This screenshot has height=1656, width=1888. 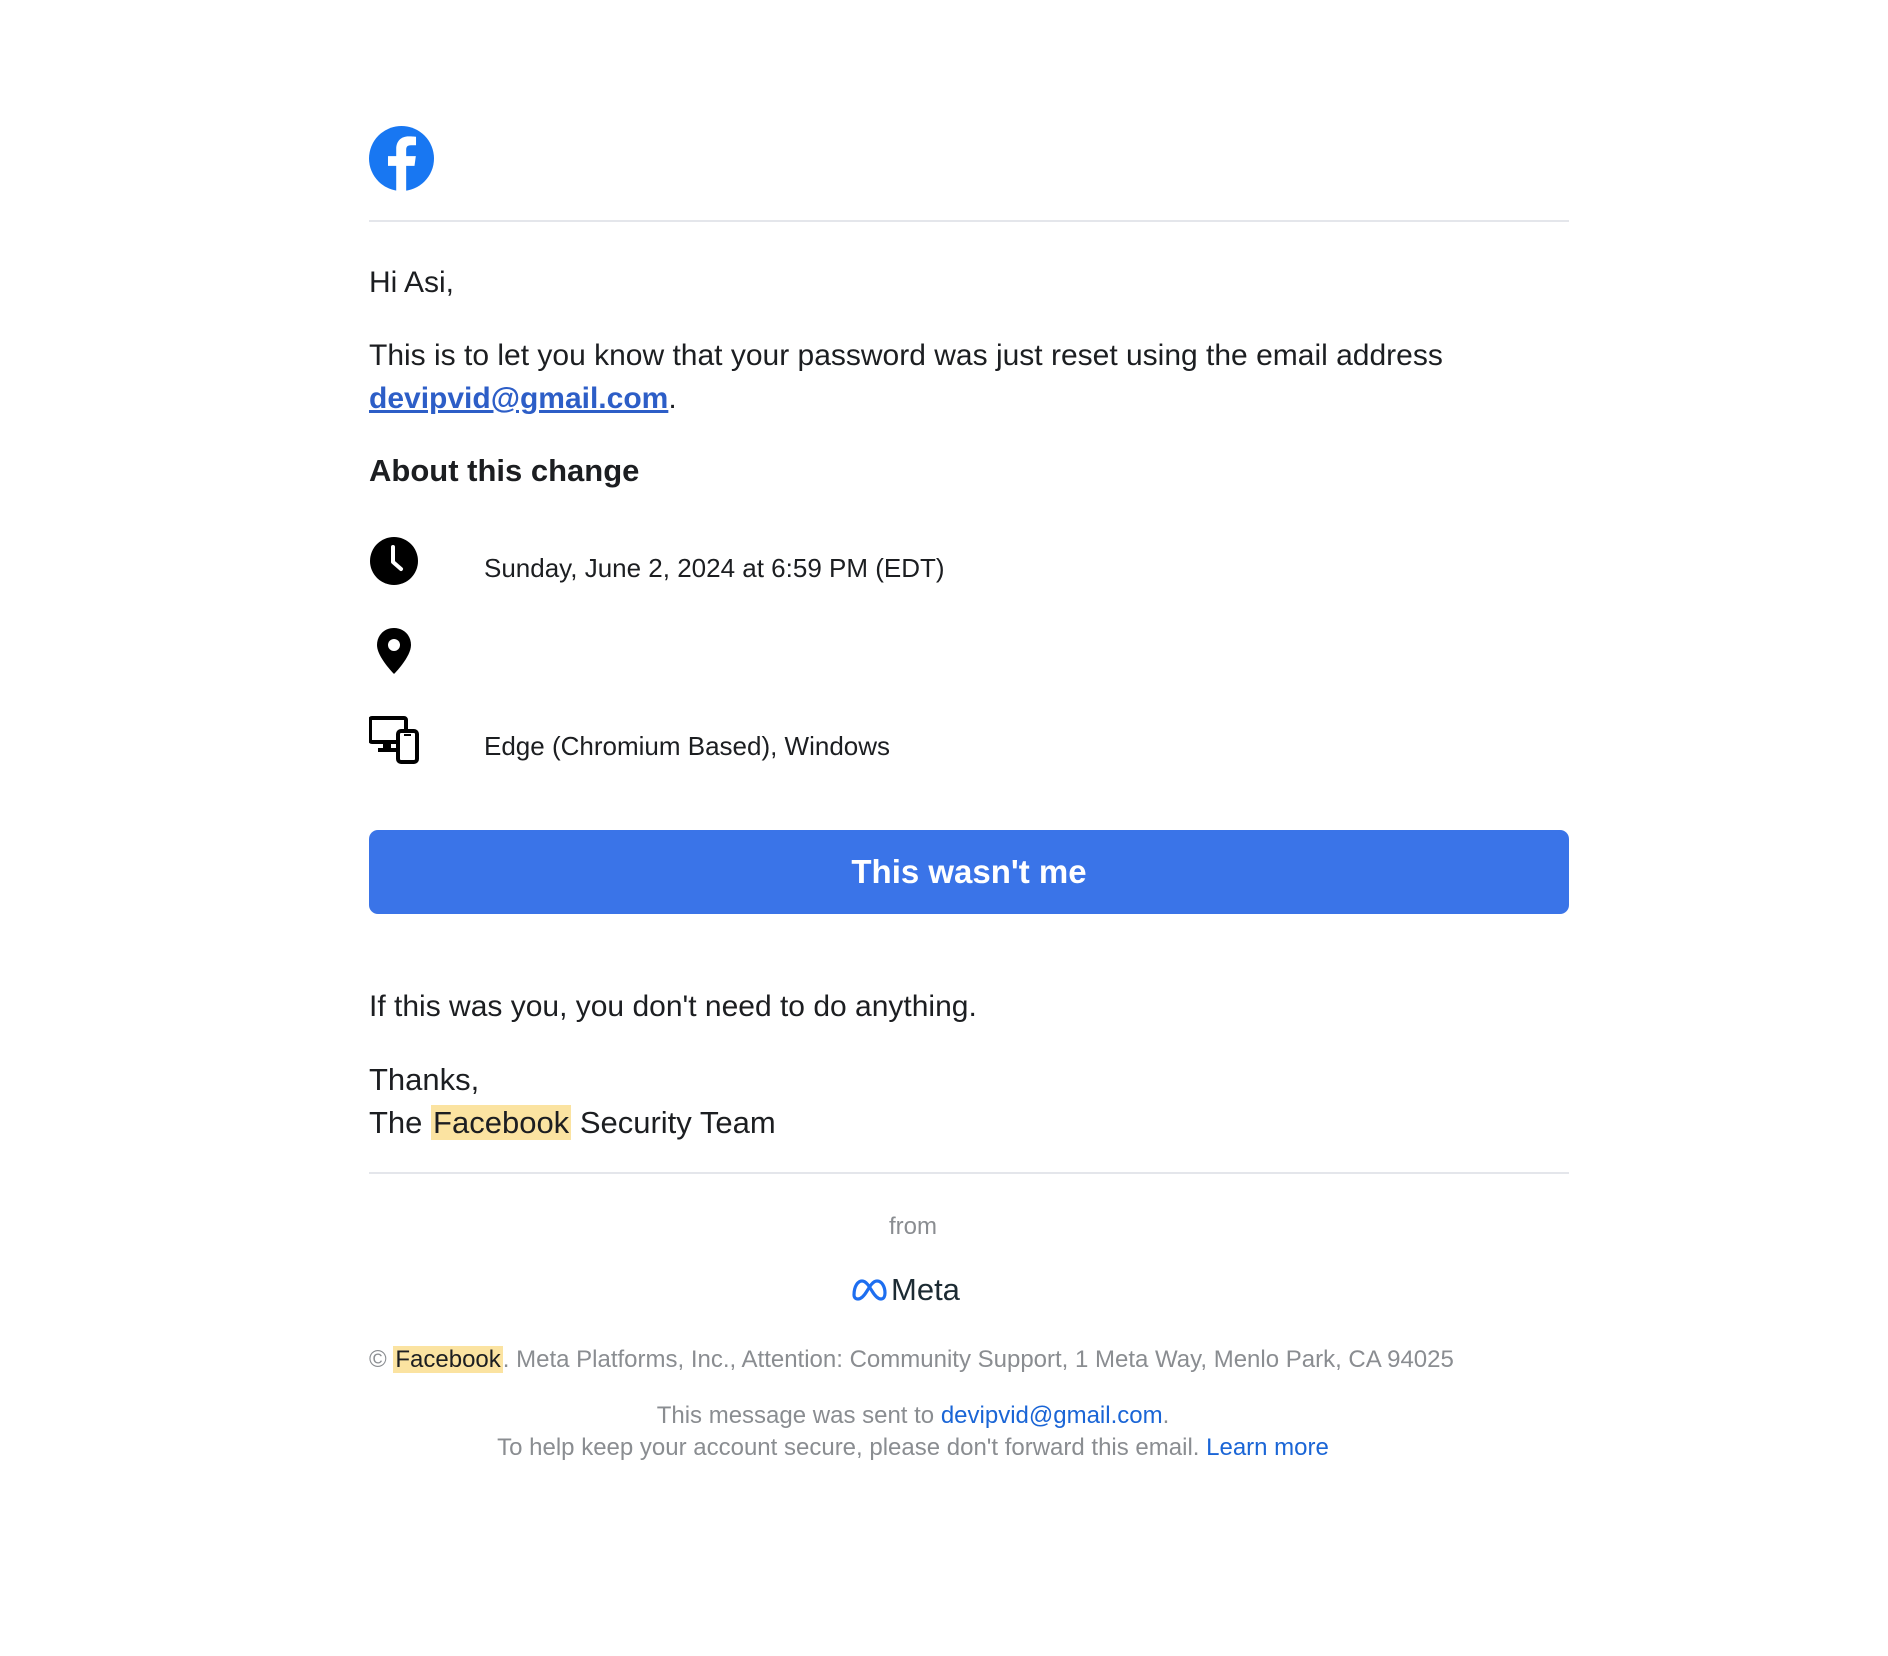 I want to click on from-label: from, so click(x=913, y=1226).